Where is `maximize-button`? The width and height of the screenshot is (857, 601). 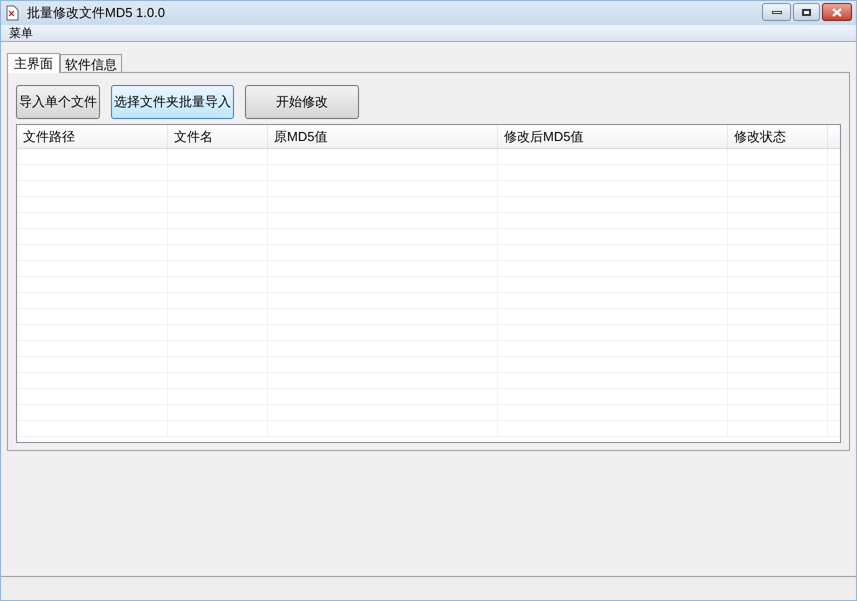
maximize-button is located at coordinates (806, 12).